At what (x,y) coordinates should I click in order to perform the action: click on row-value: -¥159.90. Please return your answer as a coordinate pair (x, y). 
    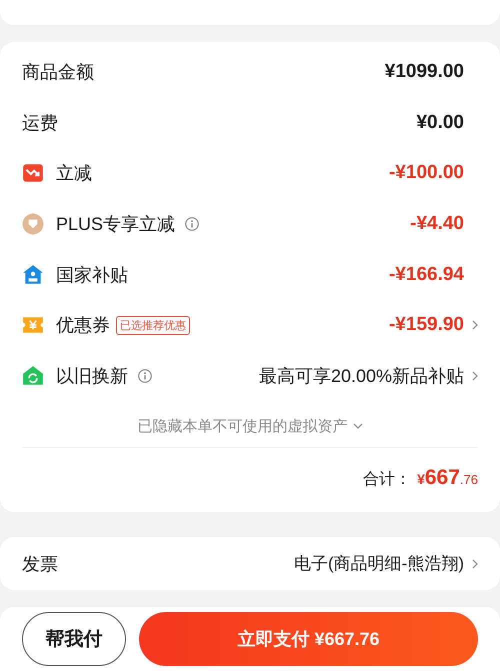
    Looking at the image, I should click on (426, 325).